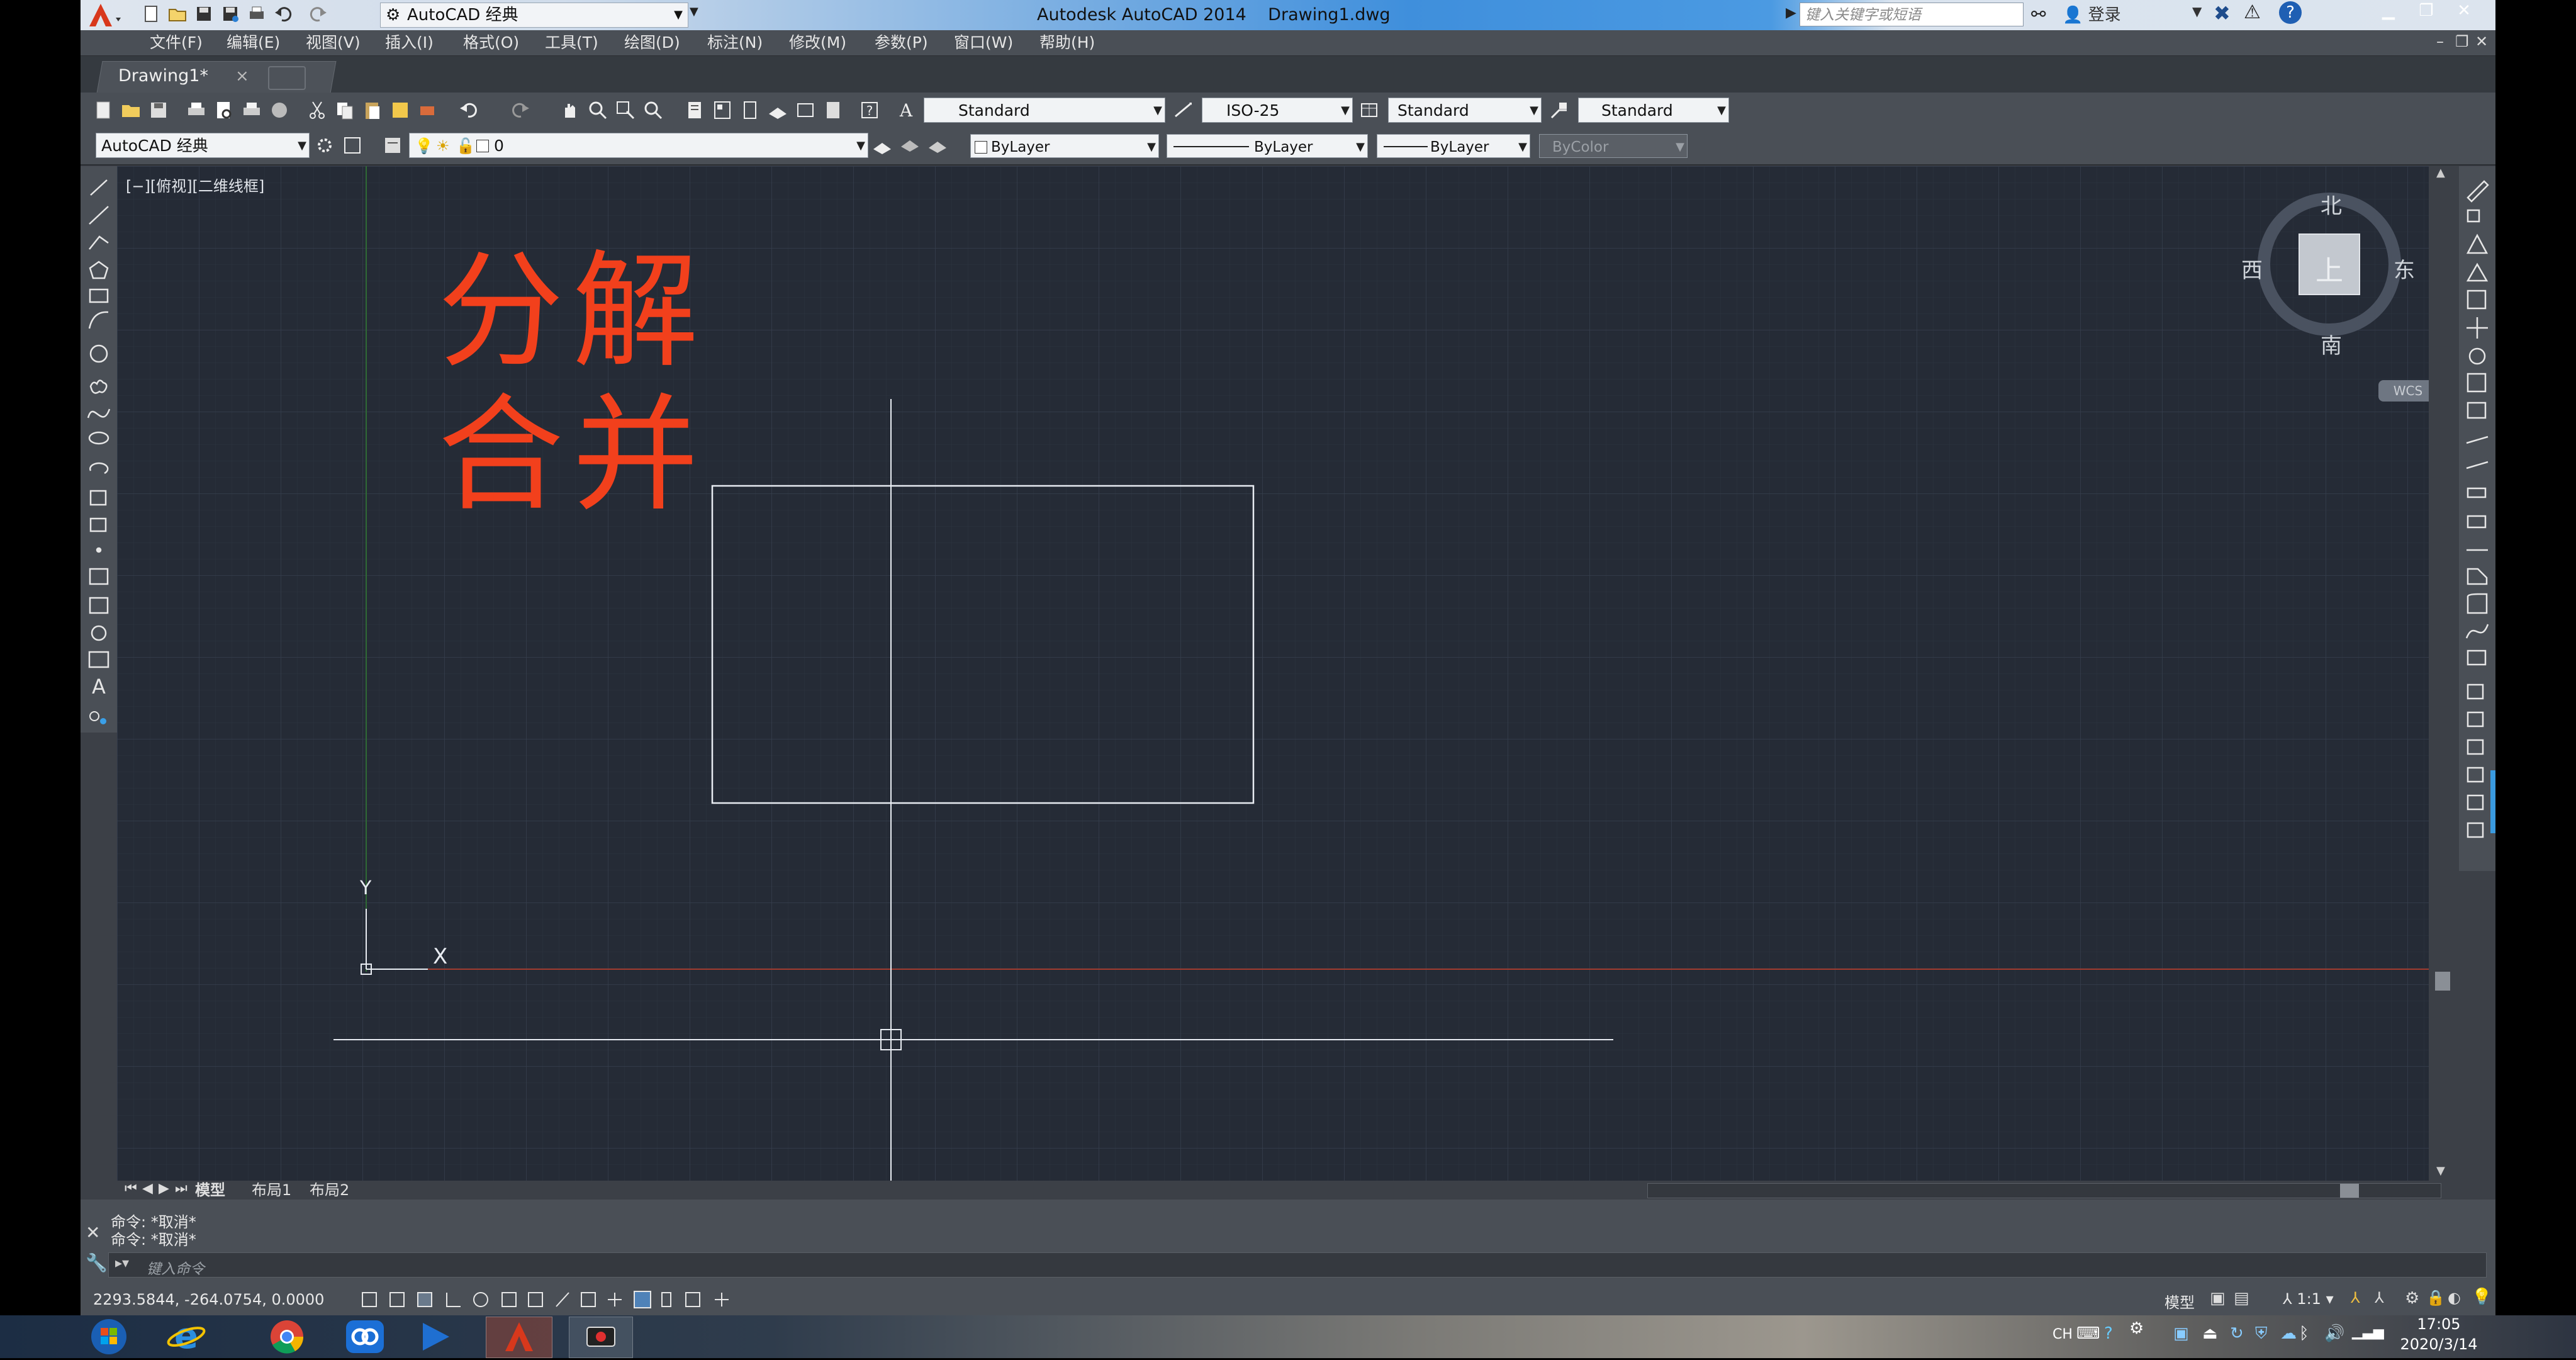  I want to click on redo-icon, so click(318, 14).